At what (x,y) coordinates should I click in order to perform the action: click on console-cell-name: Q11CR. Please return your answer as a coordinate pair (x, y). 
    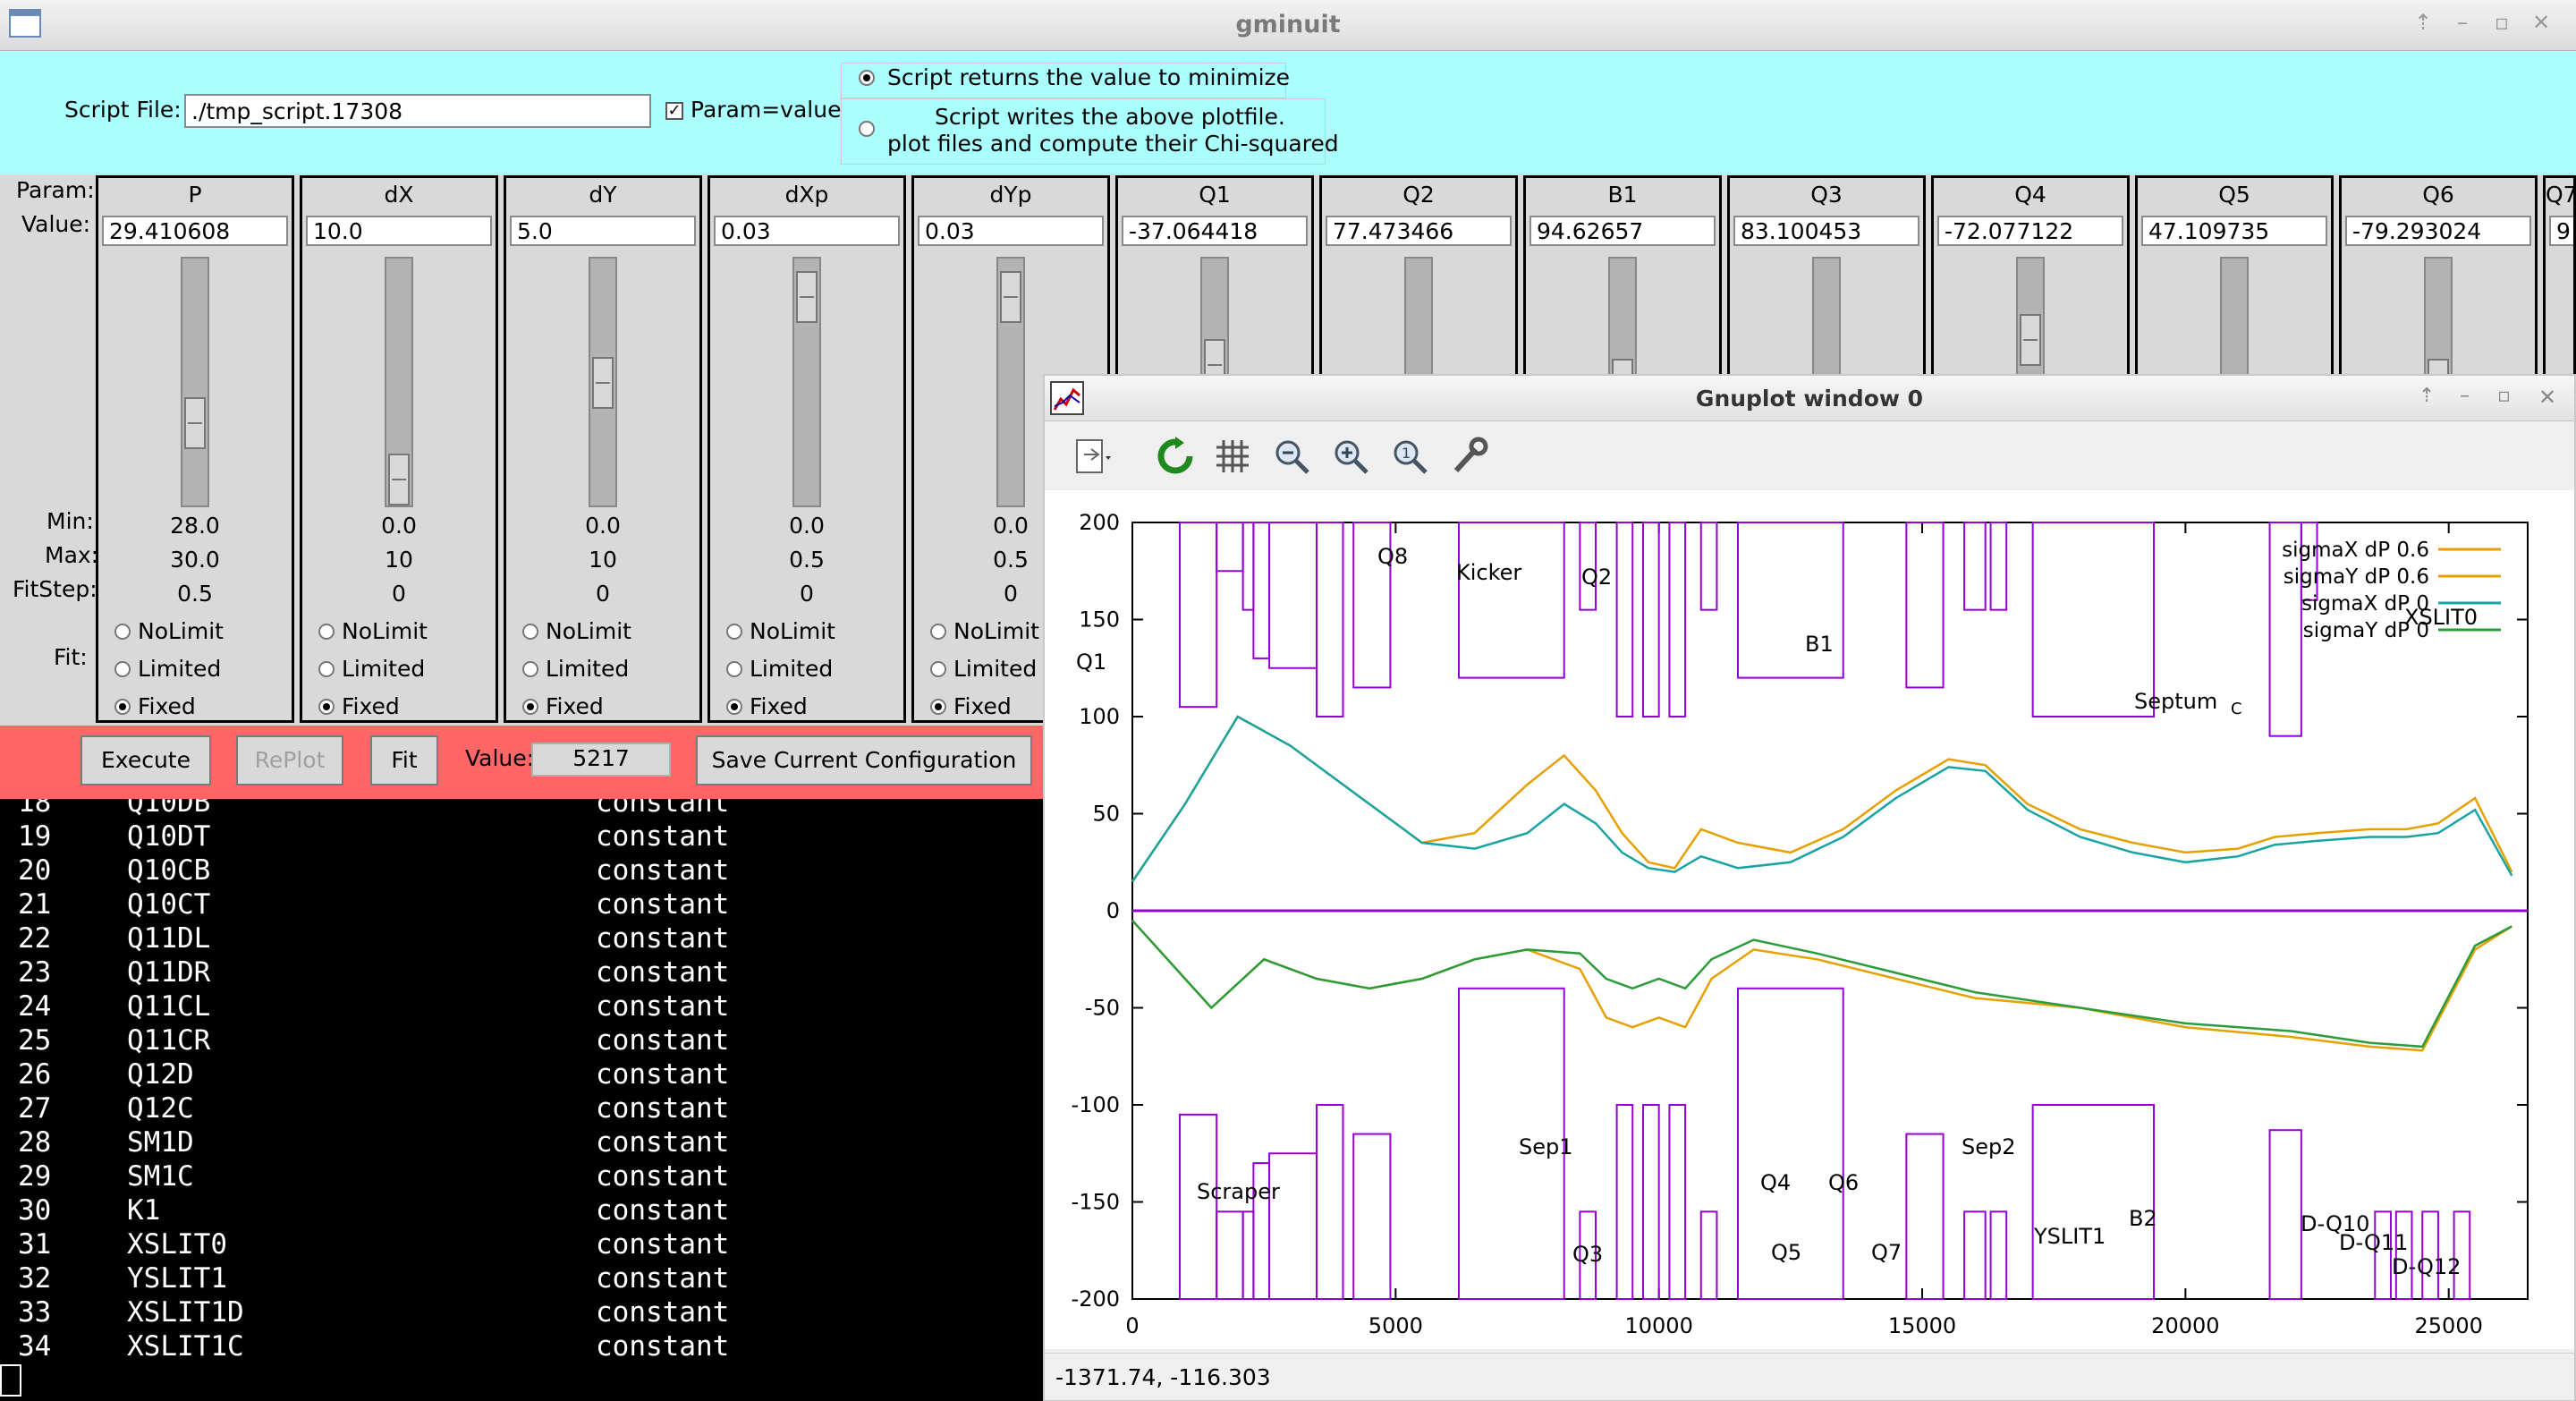
    Looking at the image, I should click on (169, 1040).